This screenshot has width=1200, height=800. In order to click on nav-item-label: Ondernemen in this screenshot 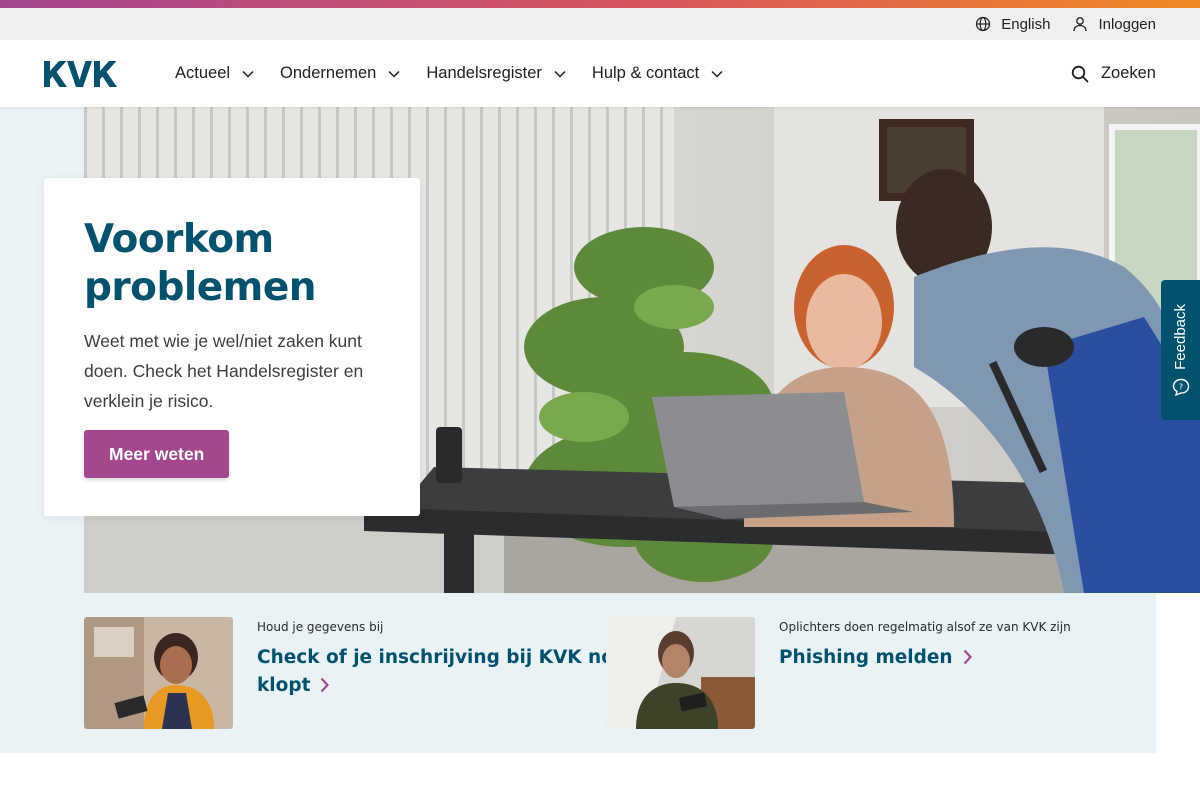, I will do `click(328, 73)`.